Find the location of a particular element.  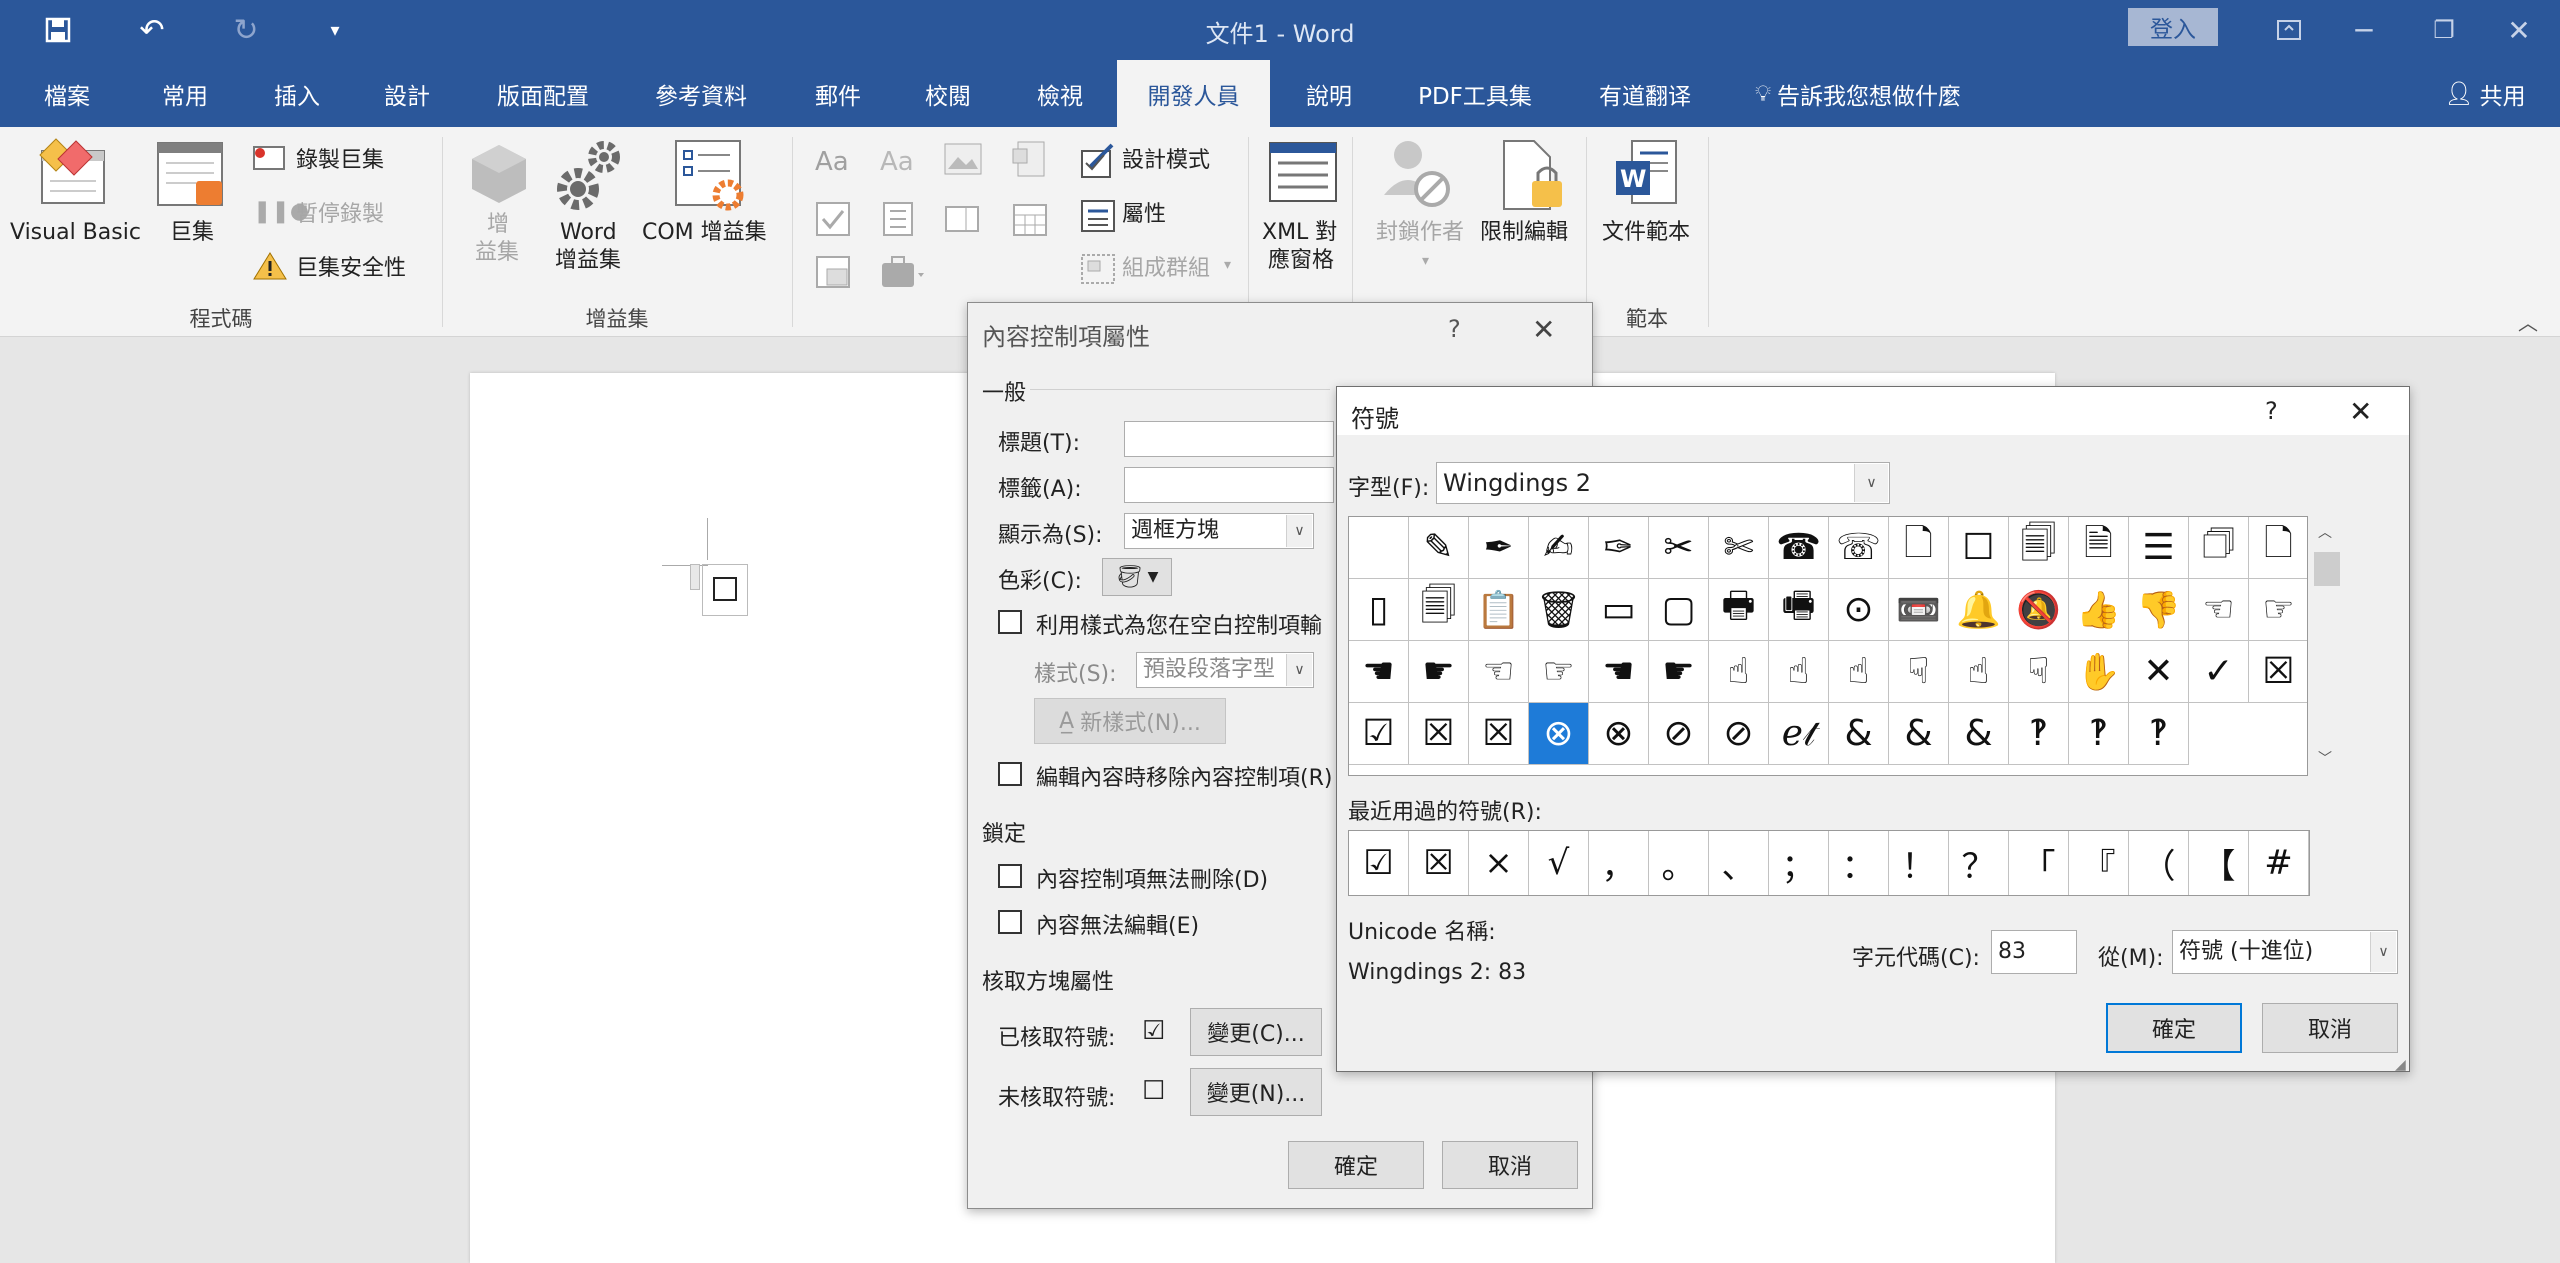

content-control-handle is located at coordinates (695, 577).